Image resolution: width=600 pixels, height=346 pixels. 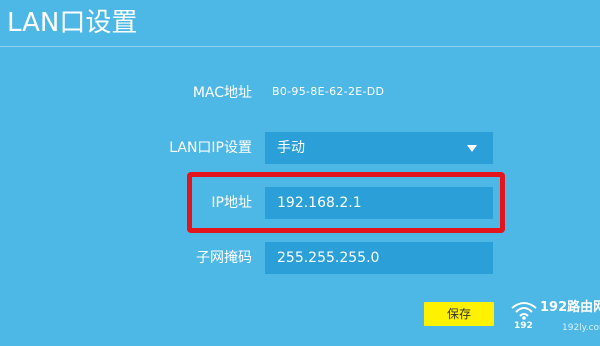 I want to click on lan-ip-mode-select: 手动, so click(x=379, y=148).